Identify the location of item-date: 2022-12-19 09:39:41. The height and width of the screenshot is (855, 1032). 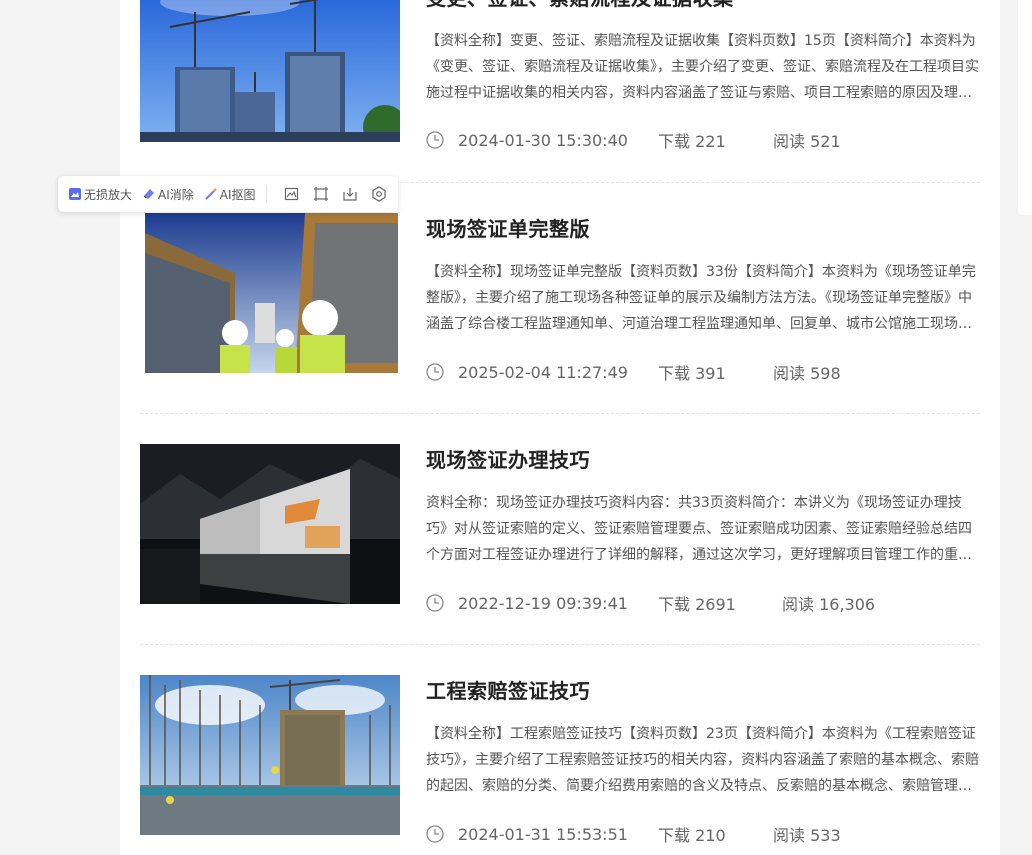
(543, 603).